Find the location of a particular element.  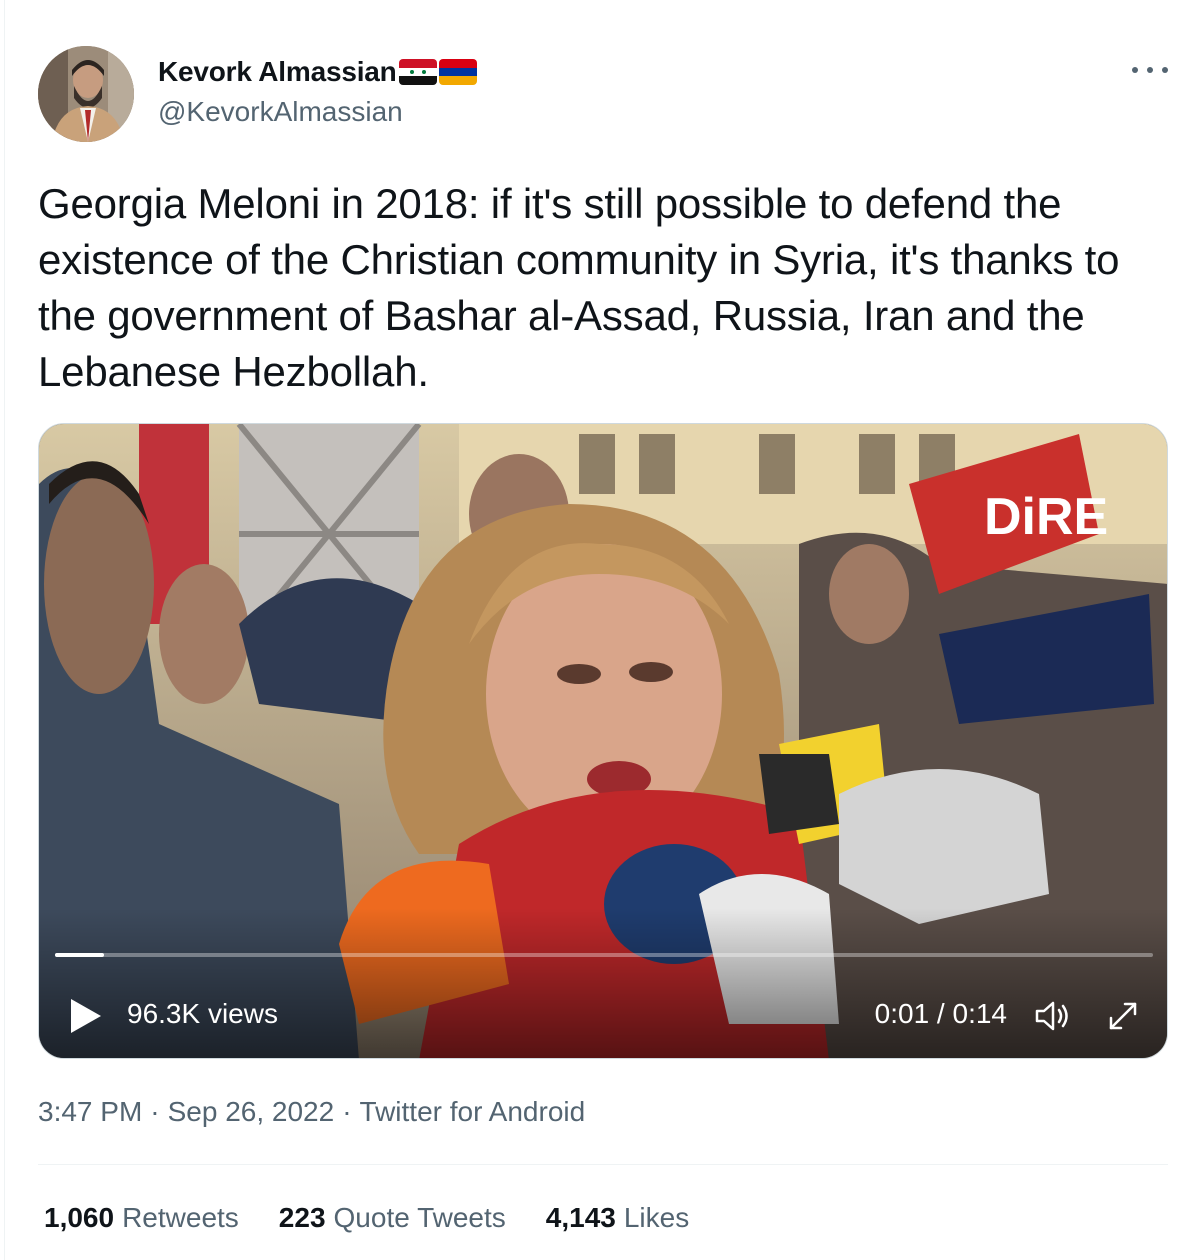

view-count: 96.3K views is located at coordinates (202, 1013).